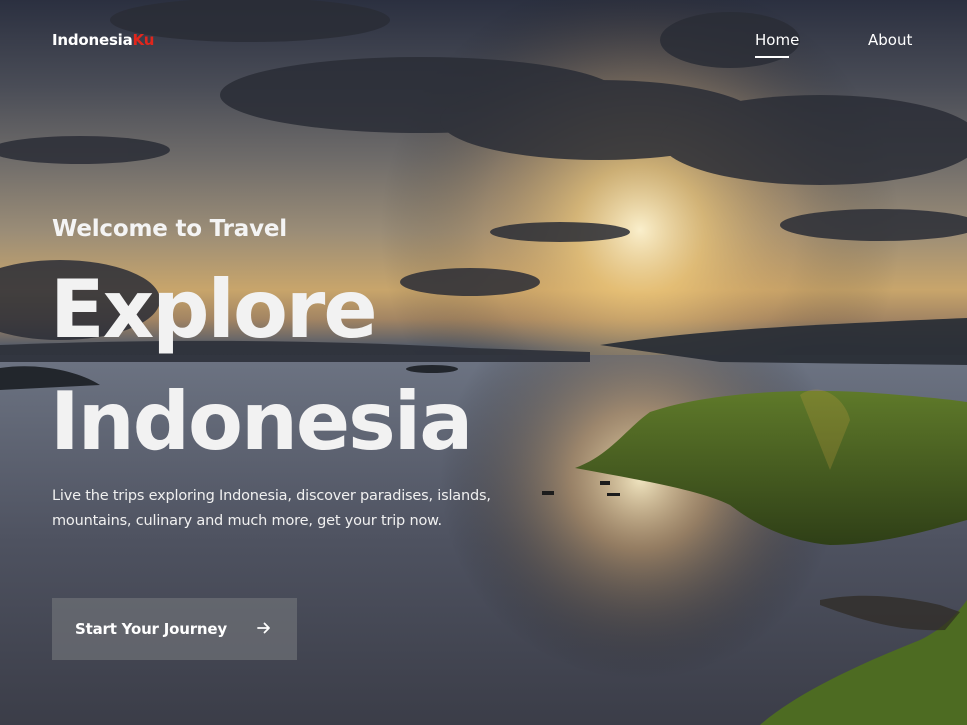 The width and height of the screenshot is (967, 725). I want to click on hero-headline-line1: Explore, so click(214, 309).